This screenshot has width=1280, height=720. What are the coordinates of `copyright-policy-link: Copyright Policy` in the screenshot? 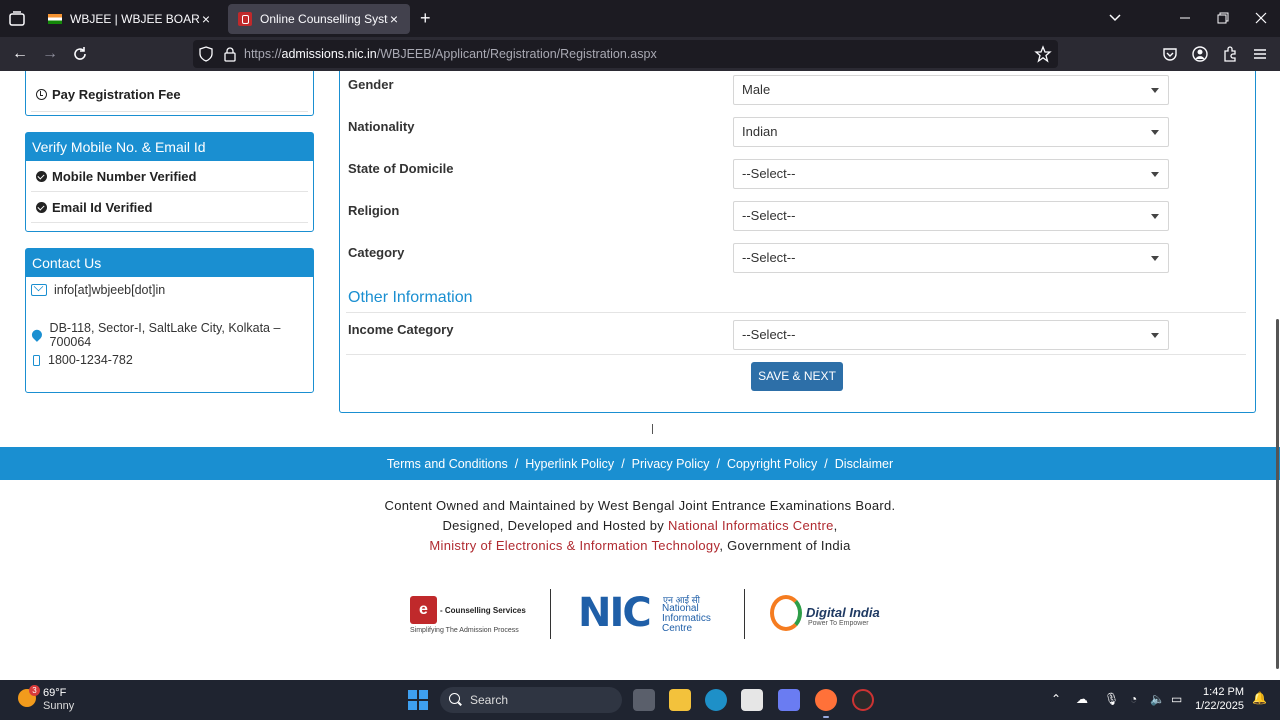 It's located at (772, 464).